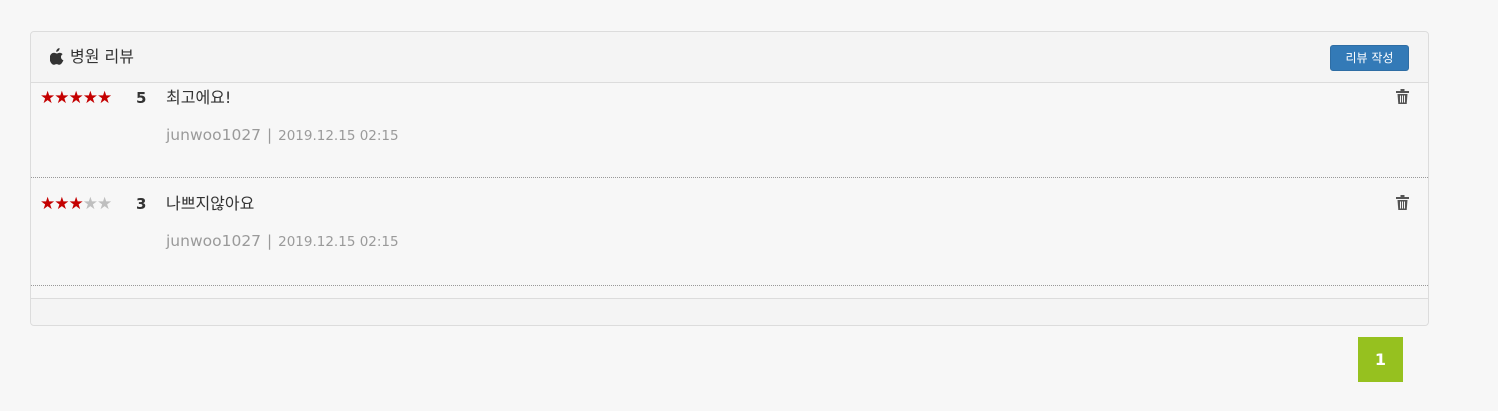  Describe the element at coordinates (141, 98) in the screenshot. I see `rating-score: 5` at that location.